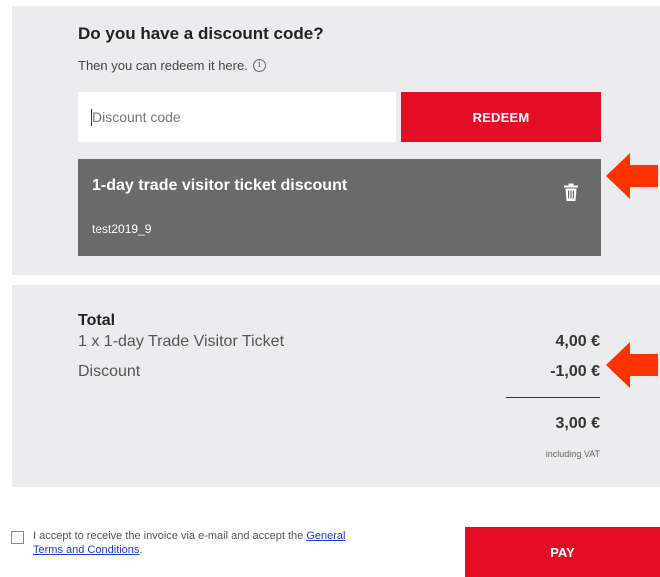 The width and height of the screenshot is (660, 577). I want to click on discount-subtitle: Then you can redeem it here. i, so click(172, 65).